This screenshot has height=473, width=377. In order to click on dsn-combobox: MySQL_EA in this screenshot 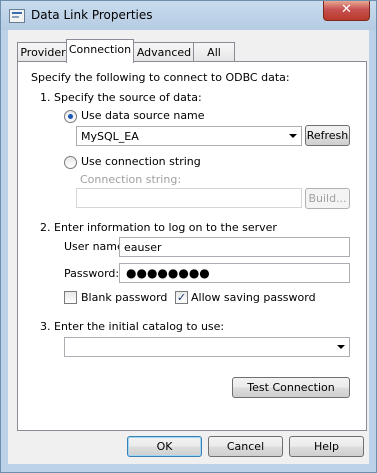, I will do `click(189, 136)`.